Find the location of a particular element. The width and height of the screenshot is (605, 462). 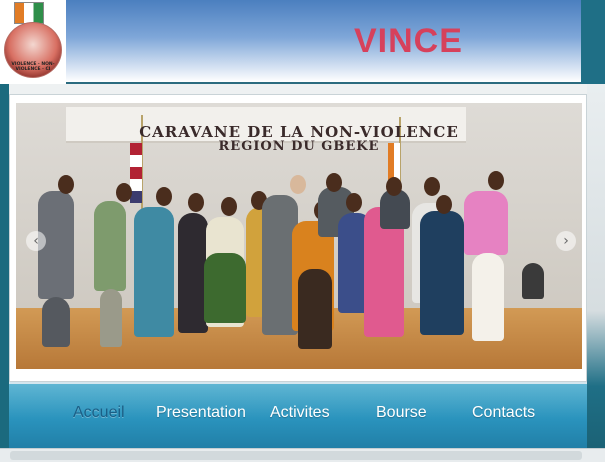

nav-item-contacts: Contacts is located at coordinates (503, 413).